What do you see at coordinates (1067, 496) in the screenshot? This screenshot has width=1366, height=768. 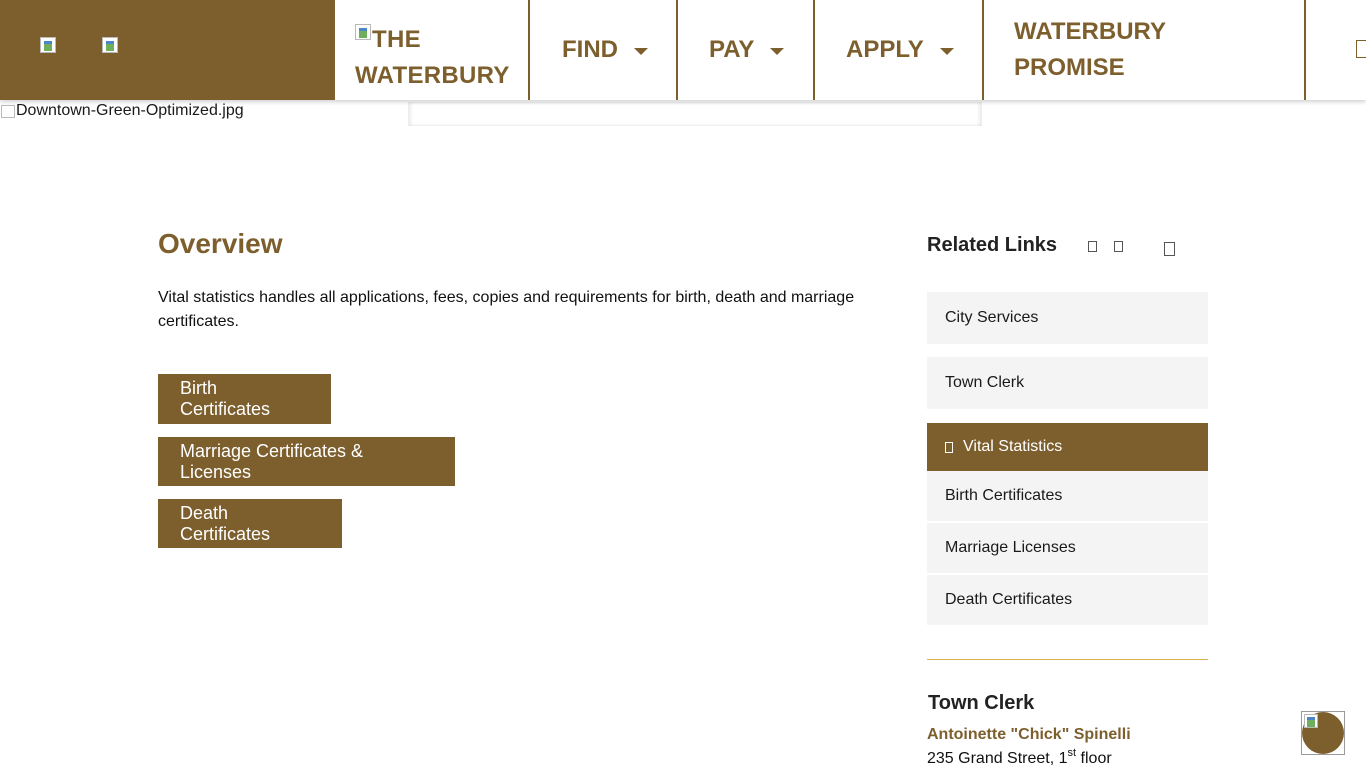 I see `sidebar-subitem-birth-certificates: Birth Certificates` at bounding box center [1067, 496].